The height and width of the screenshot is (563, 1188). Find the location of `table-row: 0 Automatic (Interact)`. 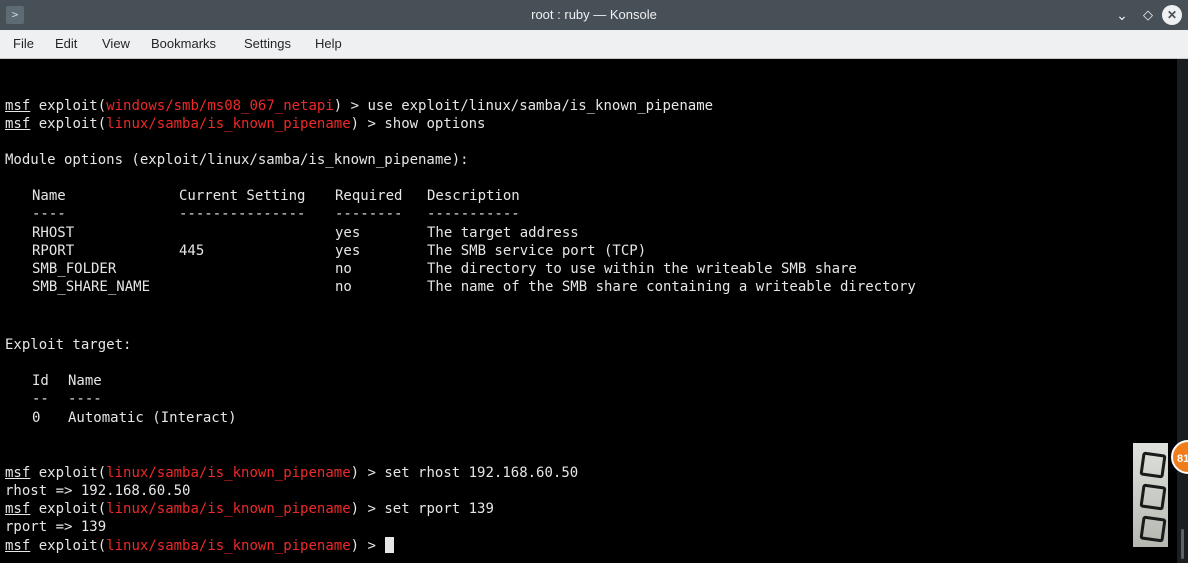

table-row: 0 Automatic (Interact) is located at coordinates (121, 418).